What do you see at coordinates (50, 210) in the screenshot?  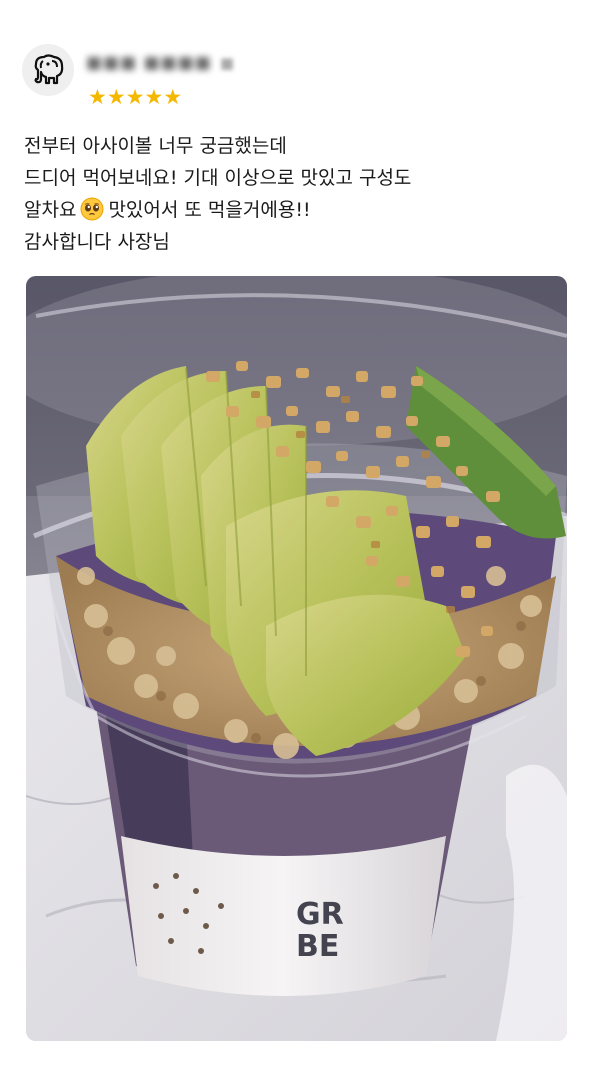 I see `review-line-text: 알차요` at bounding box center [50, 210].